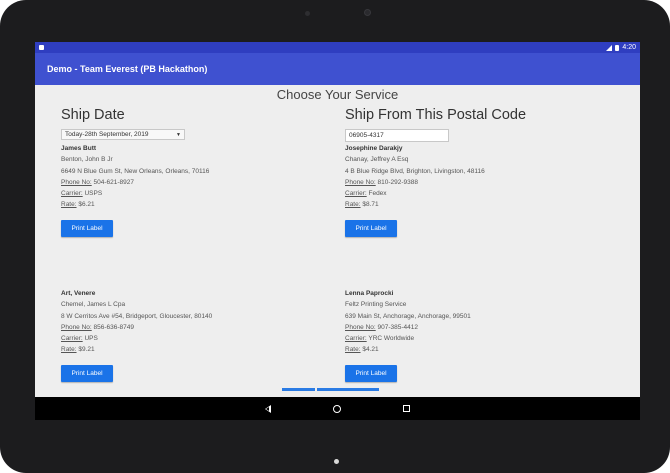  Describe the element at coordinates (436, 115) in the screenshot. I see `postal-code-title: Ship From This Postal Code` at that location.